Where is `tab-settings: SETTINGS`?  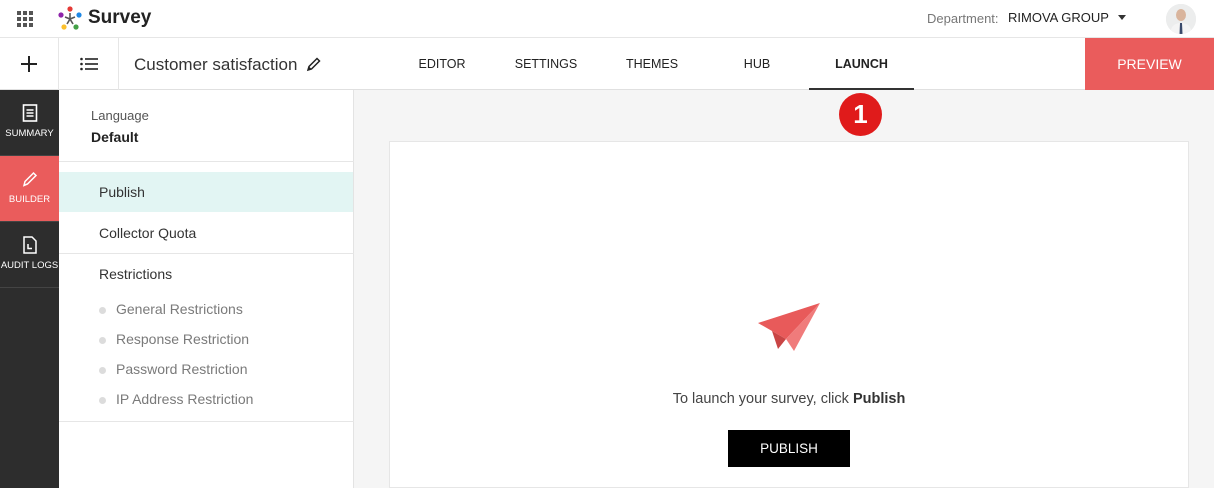 tab-settings: SETTINGS is located at coordinates (546, 64).